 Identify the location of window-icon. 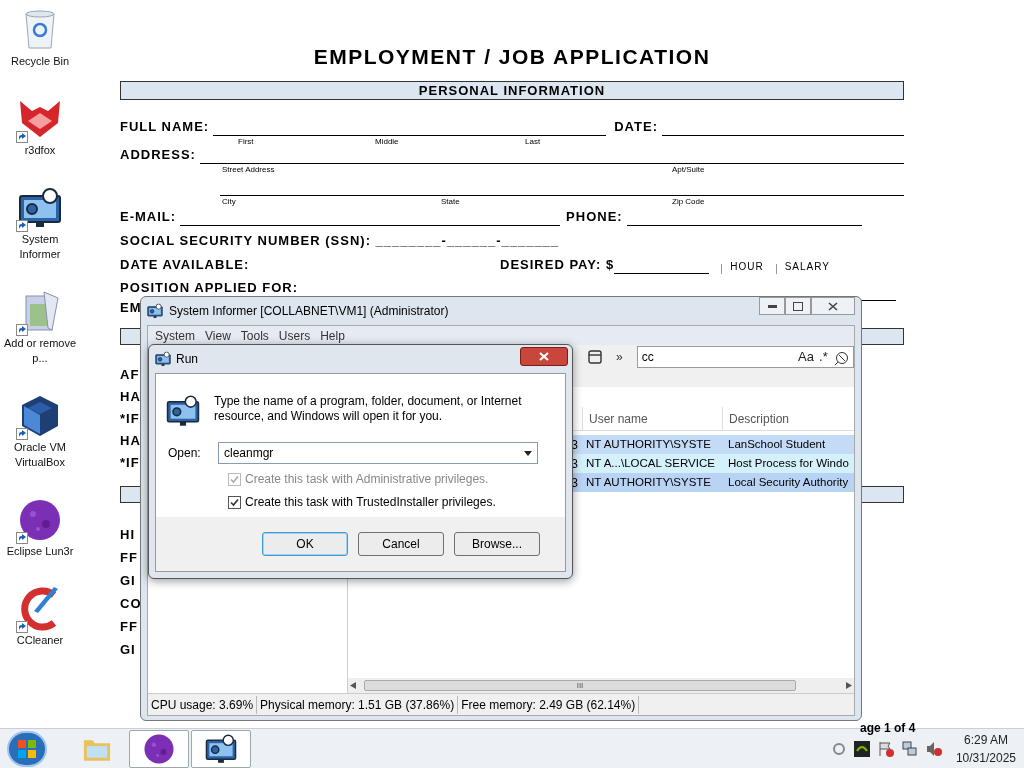
(595, 357).